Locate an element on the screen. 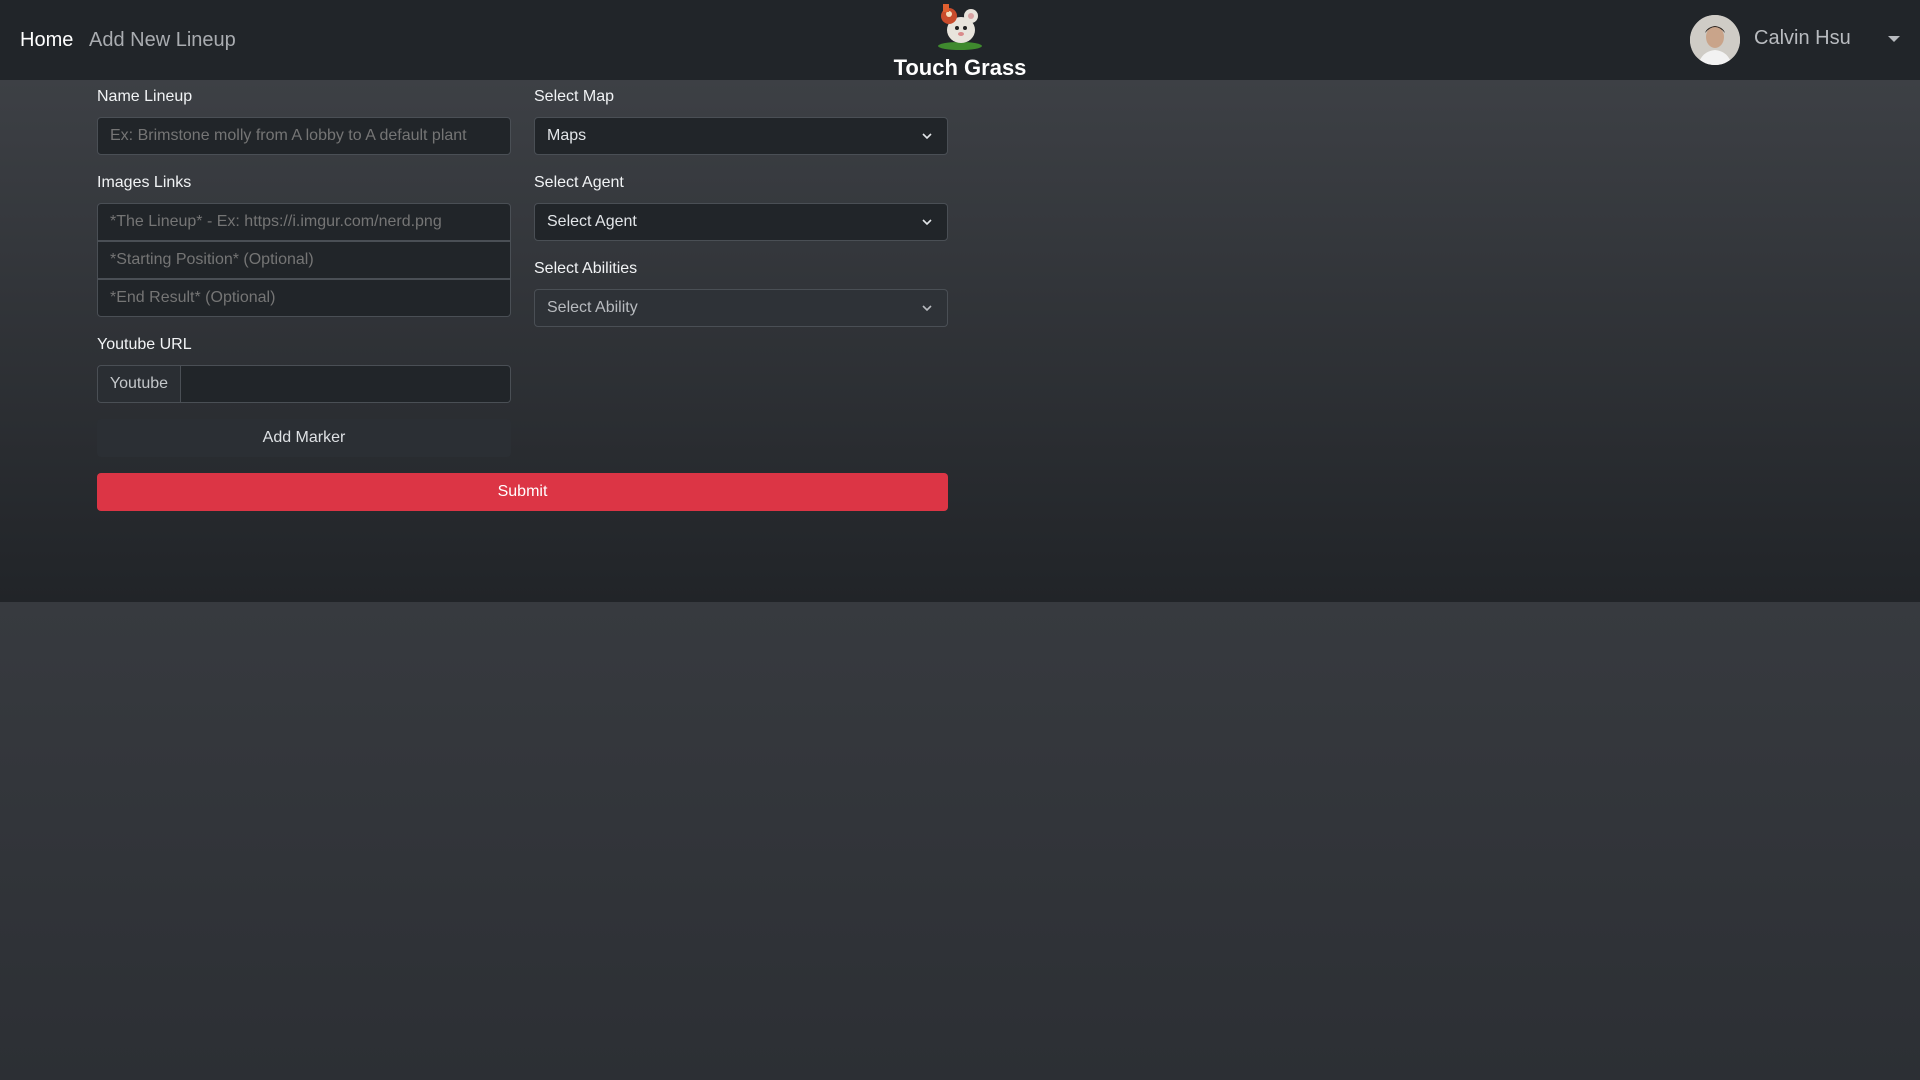 Image resolution: width=1920 pixels, height=1080 pixels. submit-button: Submit is located at coordinates (522, 492).